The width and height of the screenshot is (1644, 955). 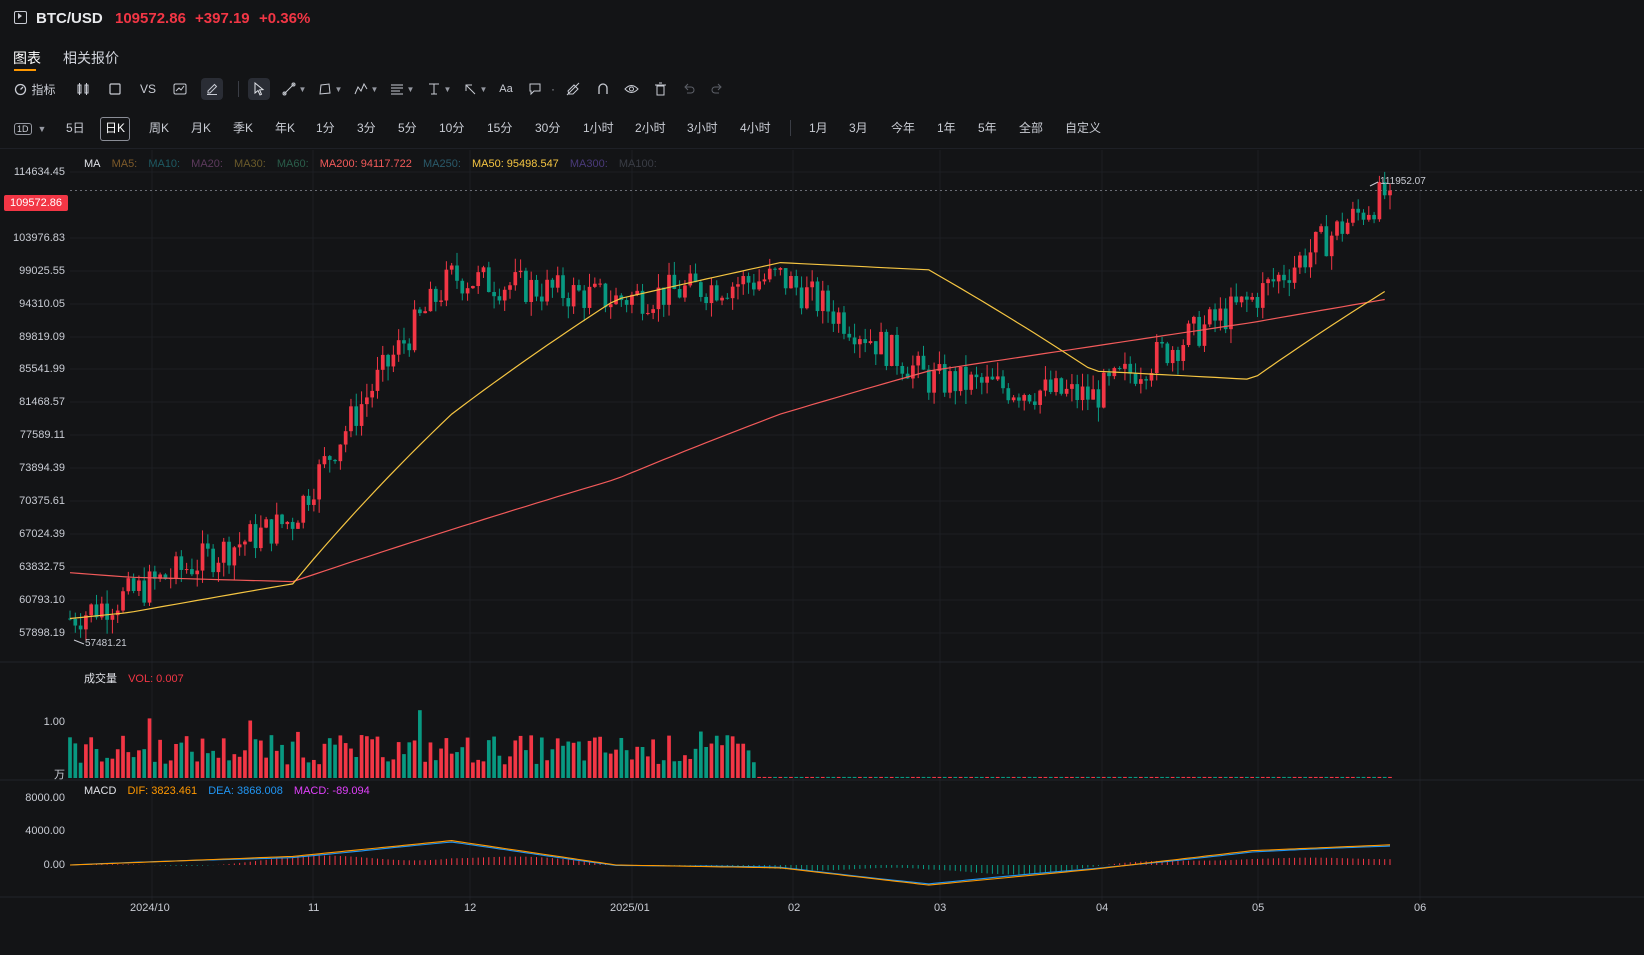 I want to click on price-tick: 67024.39, so click(x=42, y=534).